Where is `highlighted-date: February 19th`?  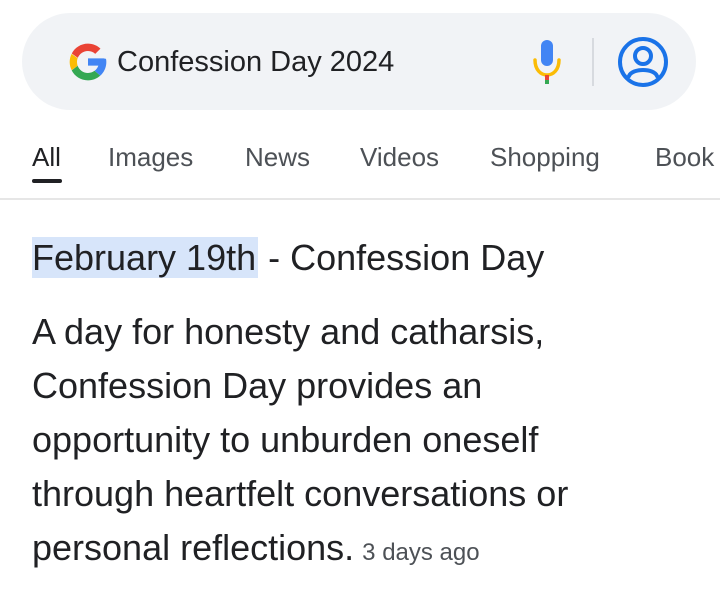 highlighted-date: February 19th is located at coordinates (145, 257).